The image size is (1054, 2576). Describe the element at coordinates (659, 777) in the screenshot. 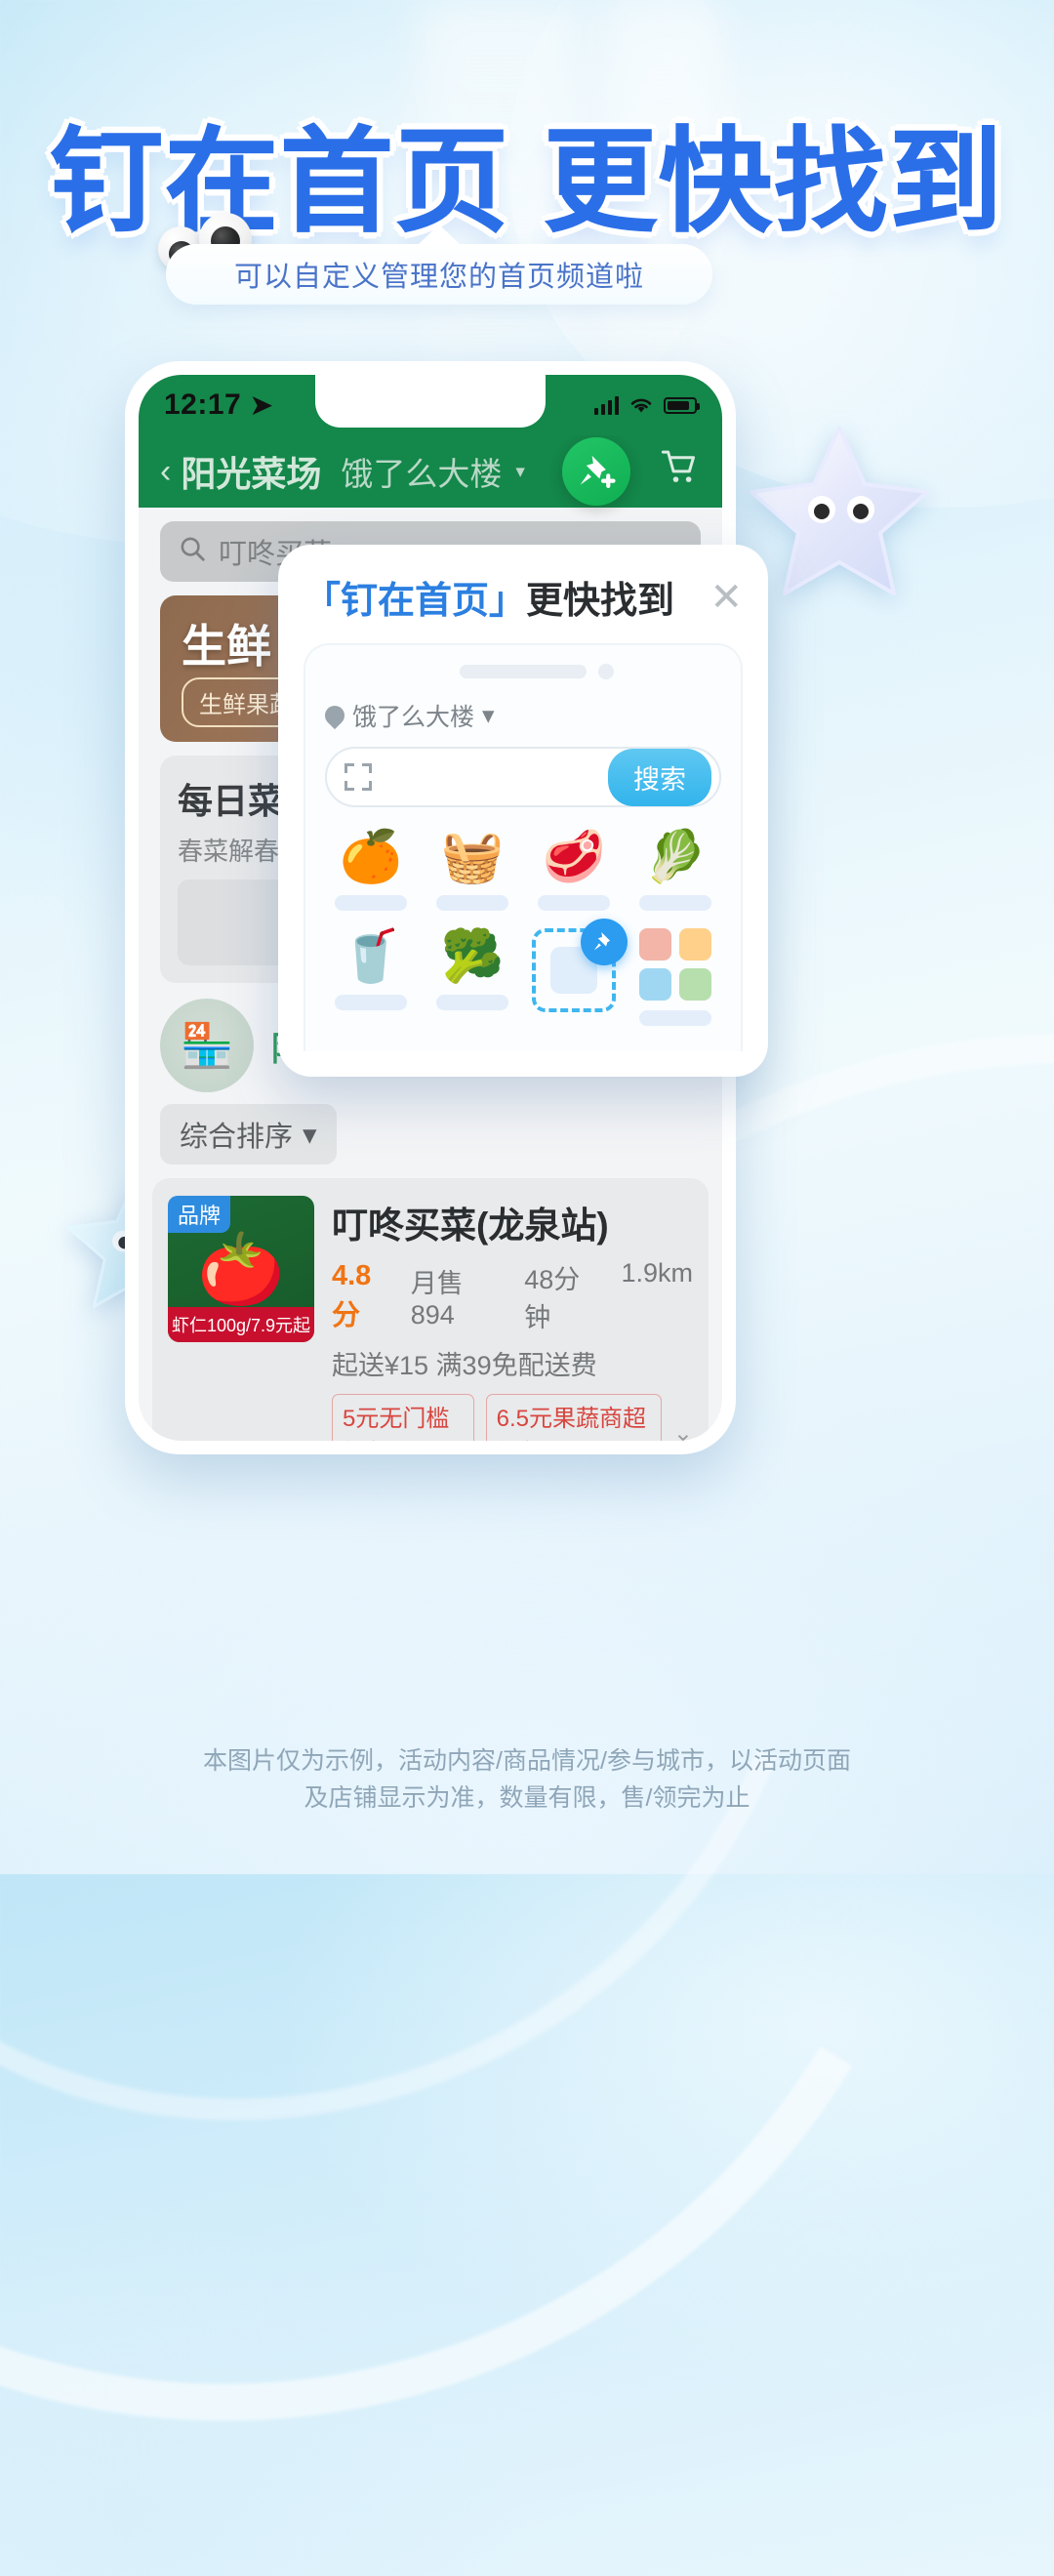

I see `mini-search-button: 搜索` at that location.